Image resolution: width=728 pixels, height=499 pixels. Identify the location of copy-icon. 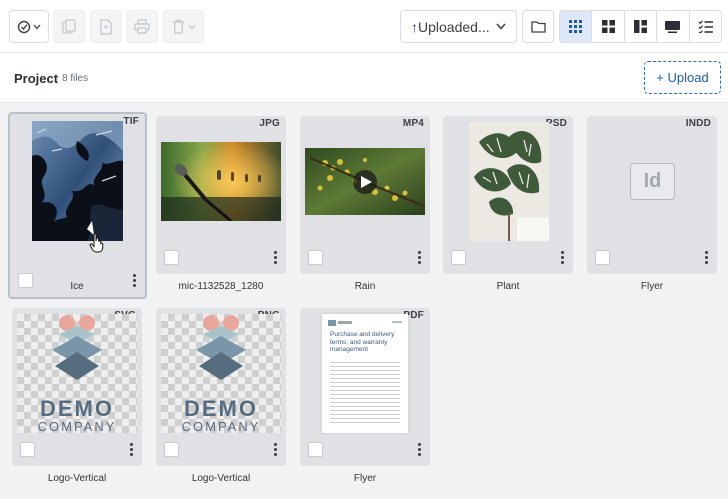
(69, 26).